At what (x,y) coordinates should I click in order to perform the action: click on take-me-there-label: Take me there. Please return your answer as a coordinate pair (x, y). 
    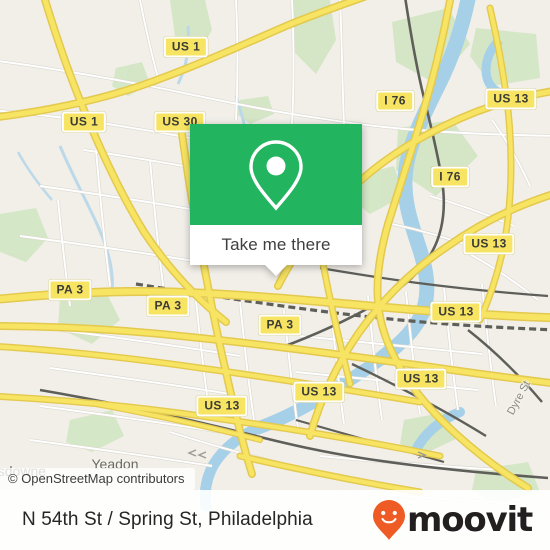
    Looking at the image, I should click on (276, 244).